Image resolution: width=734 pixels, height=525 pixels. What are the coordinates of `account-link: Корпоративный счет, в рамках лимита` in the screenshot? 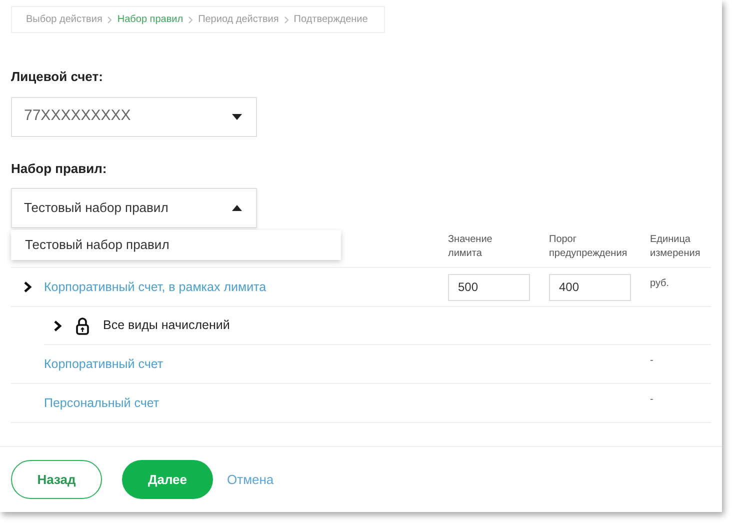 It's located at (246, 287).